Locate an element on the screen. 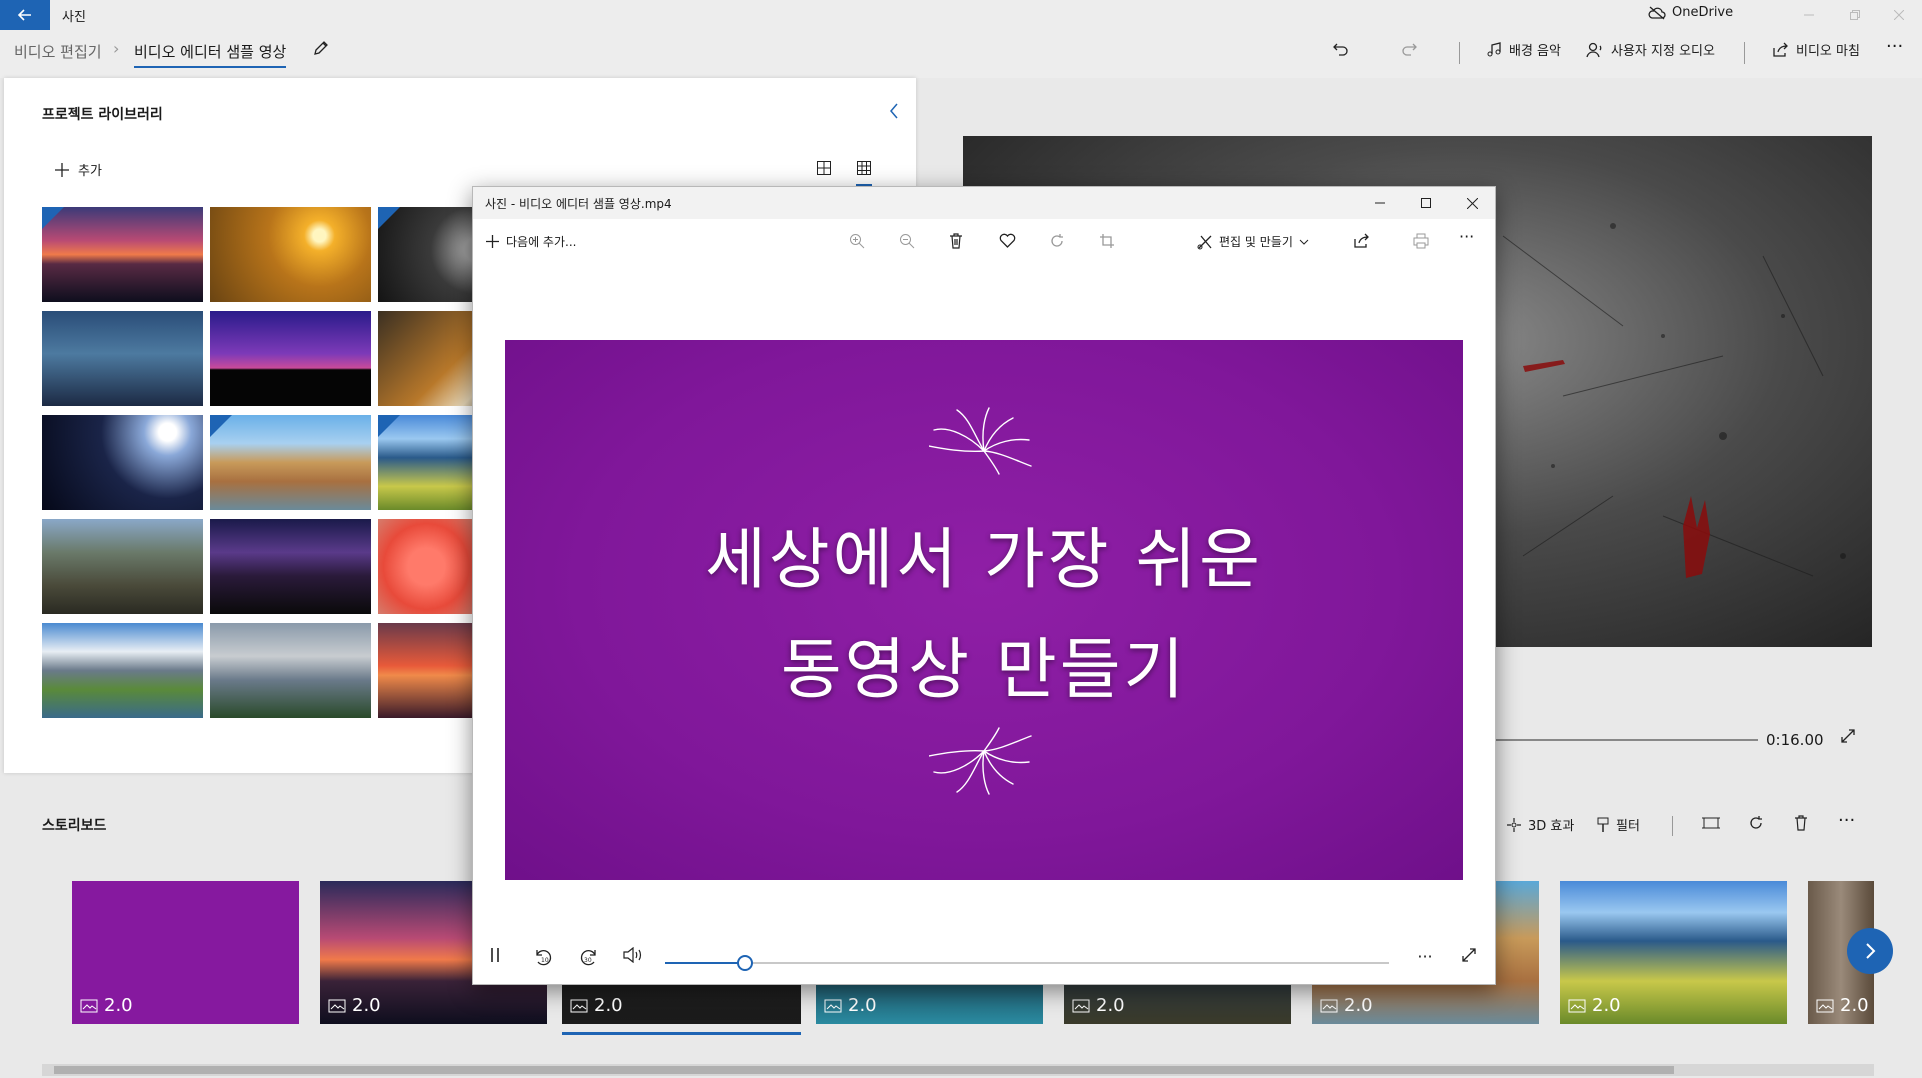 The height and width of the screenshot is (1078, 1922). playback-seek-thumb is located at coordinates (745, 963).